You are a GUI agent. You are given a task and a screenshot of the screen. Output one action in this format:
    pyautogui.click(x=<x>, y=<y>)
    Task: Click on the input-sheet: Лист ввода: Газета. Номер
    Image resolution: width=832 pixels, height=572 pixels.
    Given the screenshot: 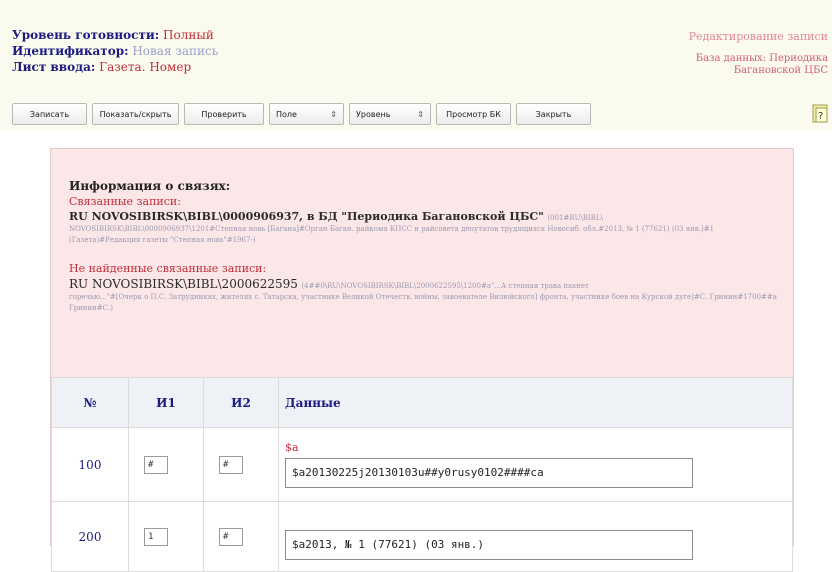 What is the action you would take?
    pyautogui.click(x=101, y=67)
    